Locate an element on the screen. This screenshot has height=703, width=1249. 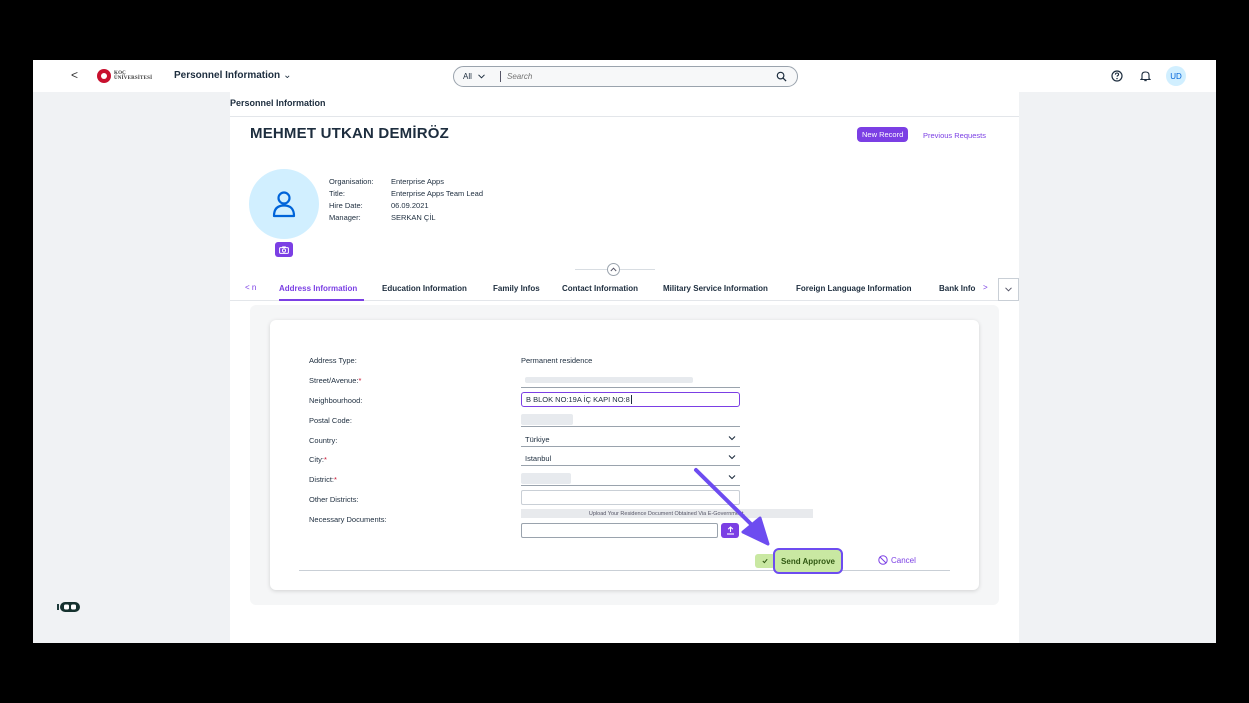
cancel-button: Cancel is located at coordinates (897, 560).